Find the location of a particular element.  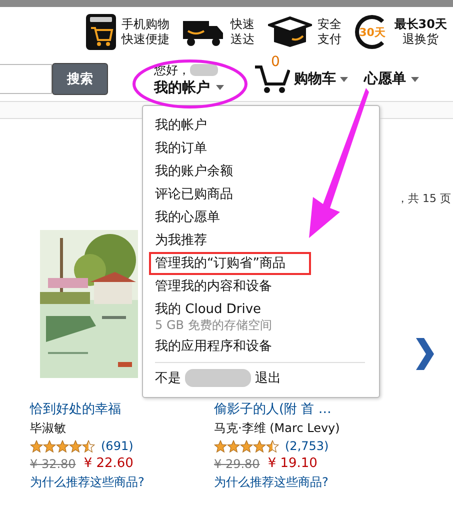

cart-count: 0 is located at coordinates (275, 62).